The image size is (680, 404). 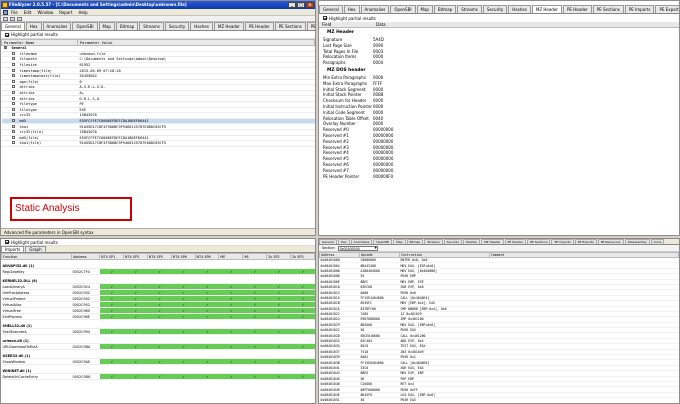 What do you see at coordinates (12, 19) in the screenshot?
I see `save-icon` at bounding box center [12, 19].